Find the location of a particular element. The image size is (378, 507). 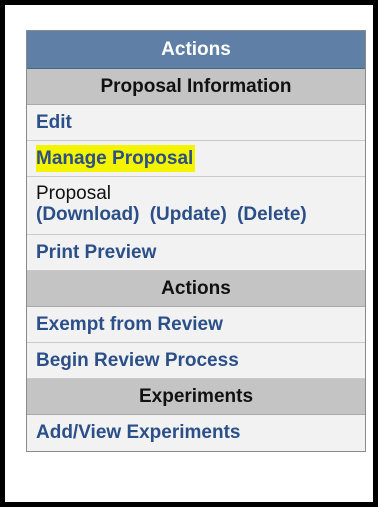

print-preview-row: Print Preview is located at coordinates (196, 253).